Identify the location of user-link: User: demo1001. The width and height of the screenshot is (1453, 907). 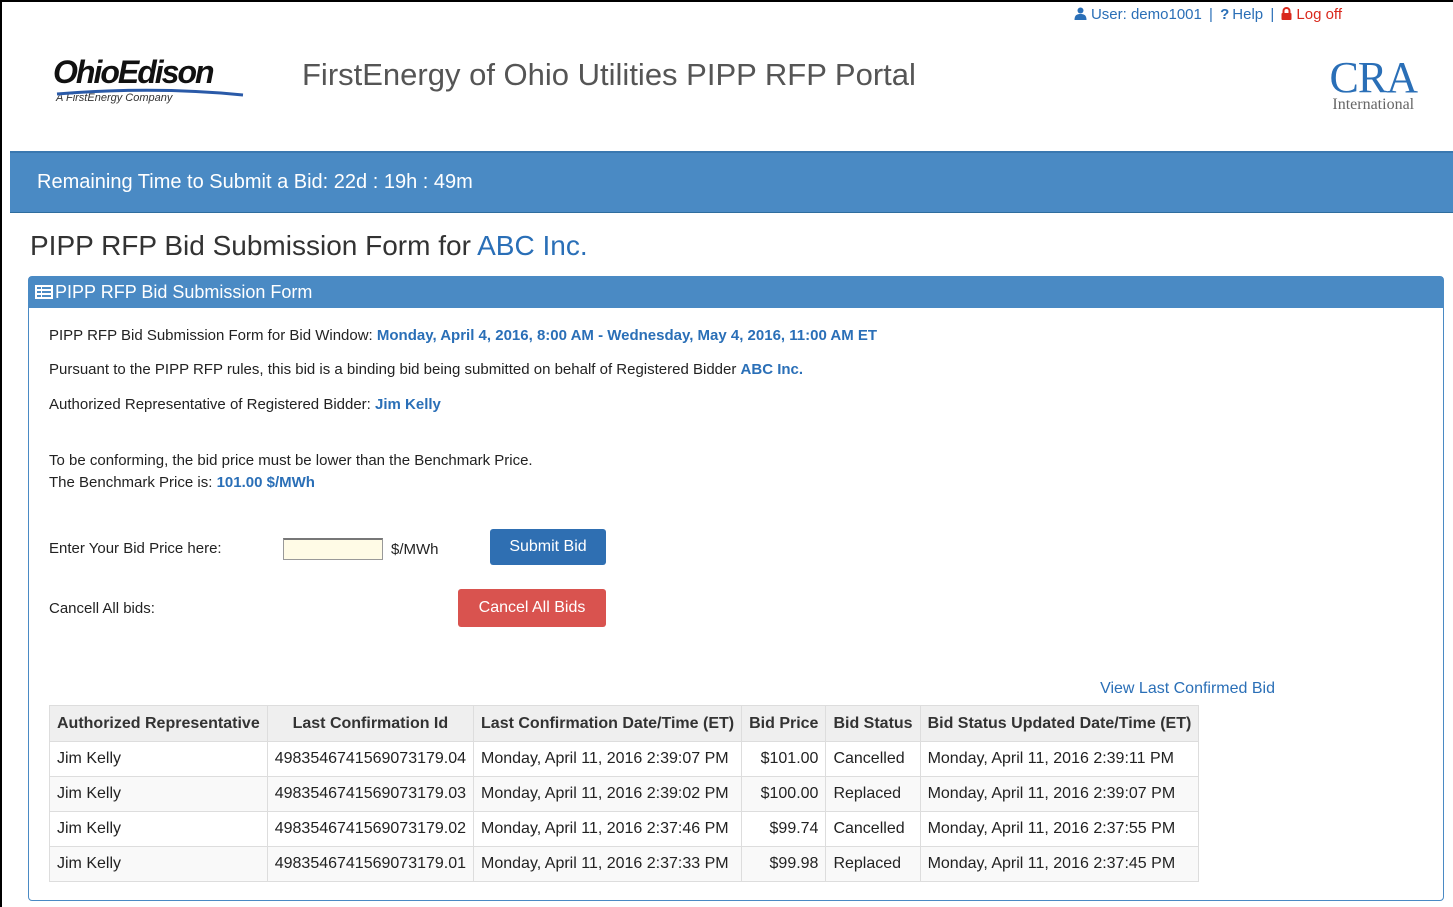
(1140, 14).